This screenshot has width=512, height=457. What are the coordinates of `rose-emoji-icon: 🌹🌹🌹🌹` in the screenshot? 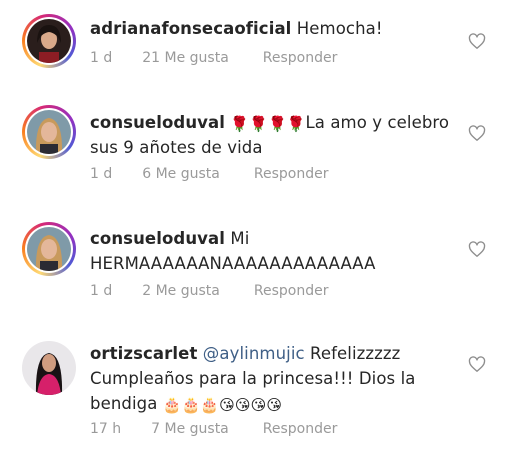 It's located at (268, 124).